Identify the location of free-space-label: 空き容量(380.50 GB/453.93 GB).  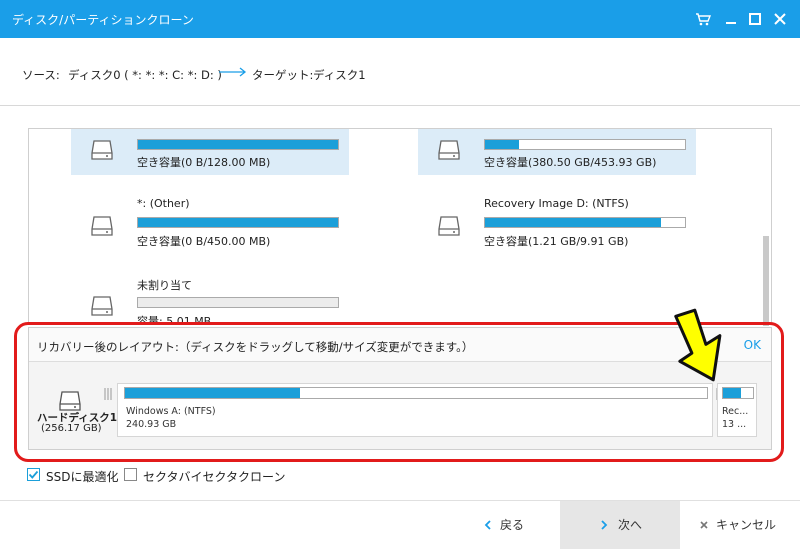
(570, 162).